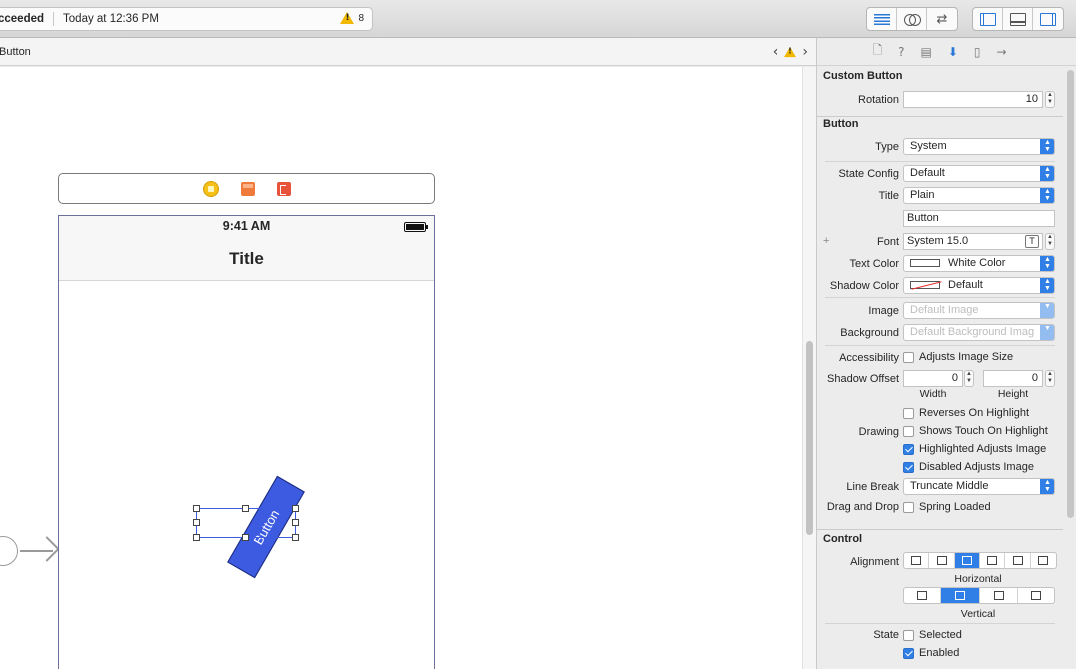  I want to click on canvas-scrollbar, so click(809, 368).